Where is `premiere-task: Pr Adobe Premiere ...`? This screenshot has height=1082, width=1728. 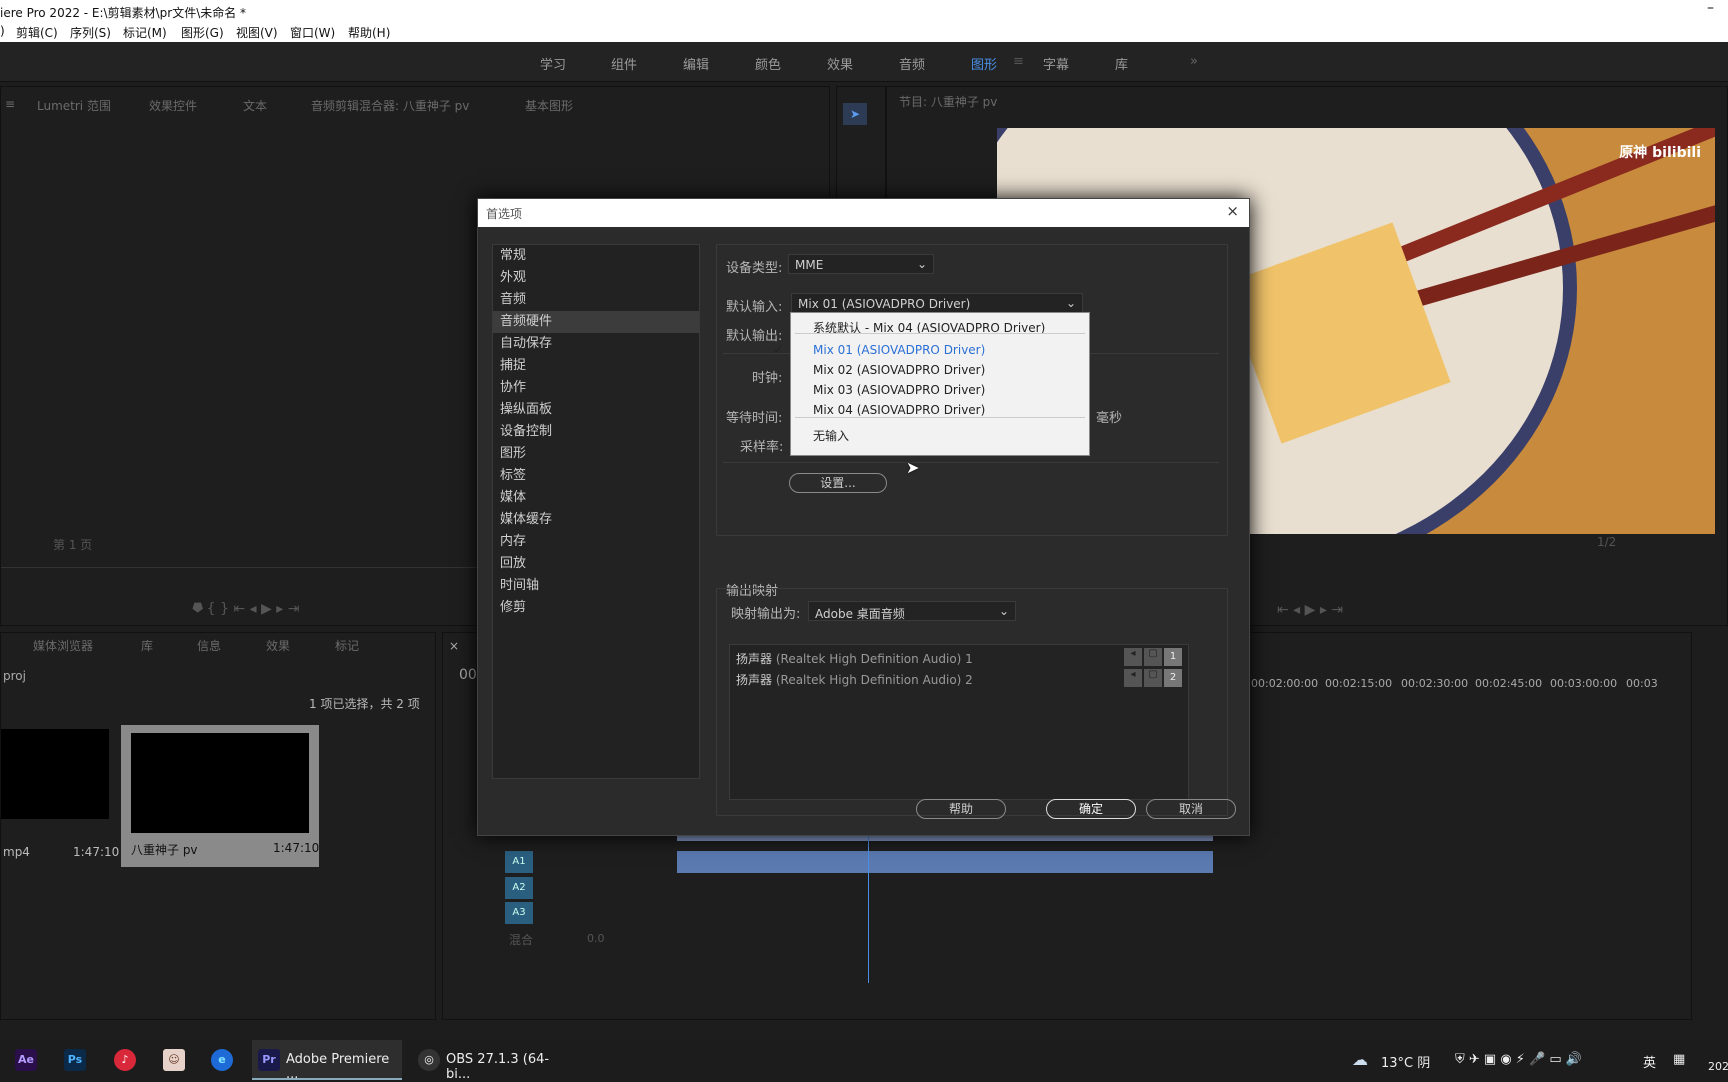
premiere-task: Pr Adobe Premiere ... is located at coordinates (327, 1061).